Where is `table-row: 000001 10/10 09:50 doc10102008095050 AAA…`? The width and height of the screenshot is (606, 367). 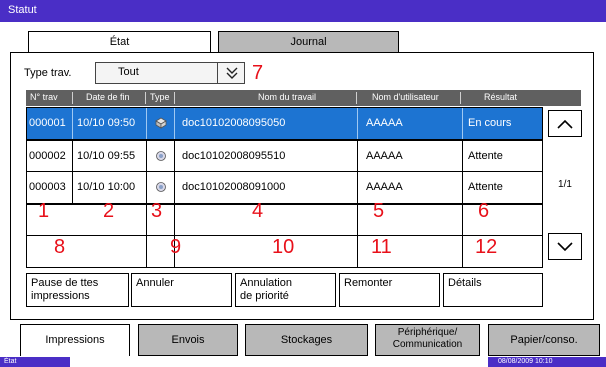
table-row: 000001 10/10 09:50 doc10102008095050 AAA… is located at coordinates (284, 123).